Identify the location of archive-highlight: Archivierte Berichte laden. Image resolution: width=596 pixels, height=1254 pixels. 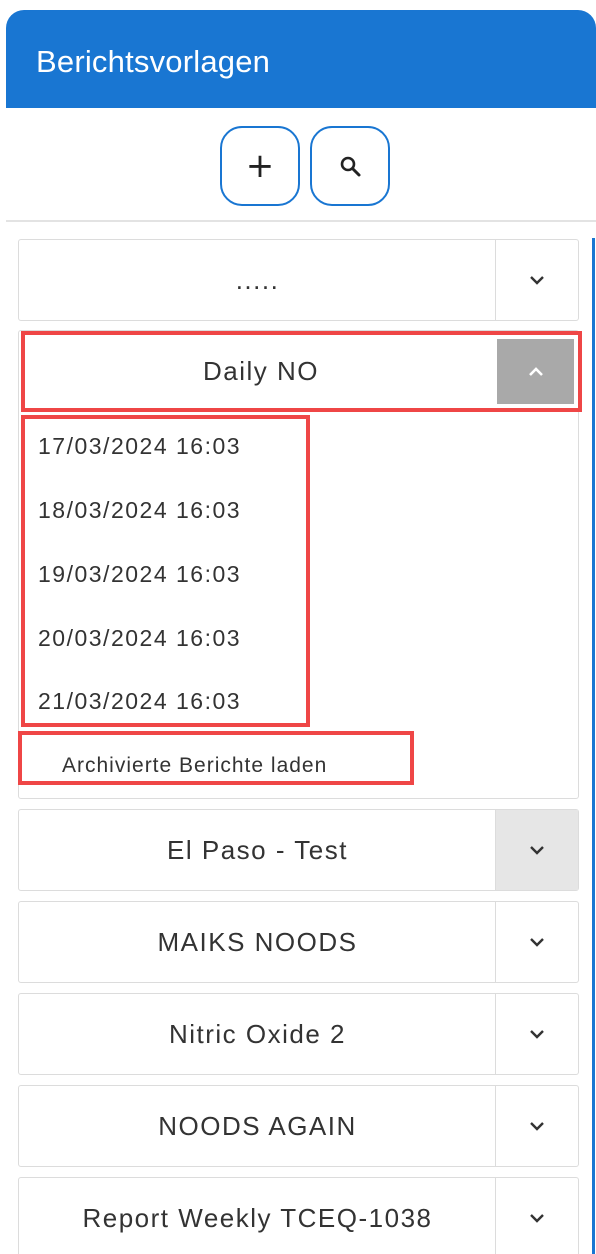
(216, 758).